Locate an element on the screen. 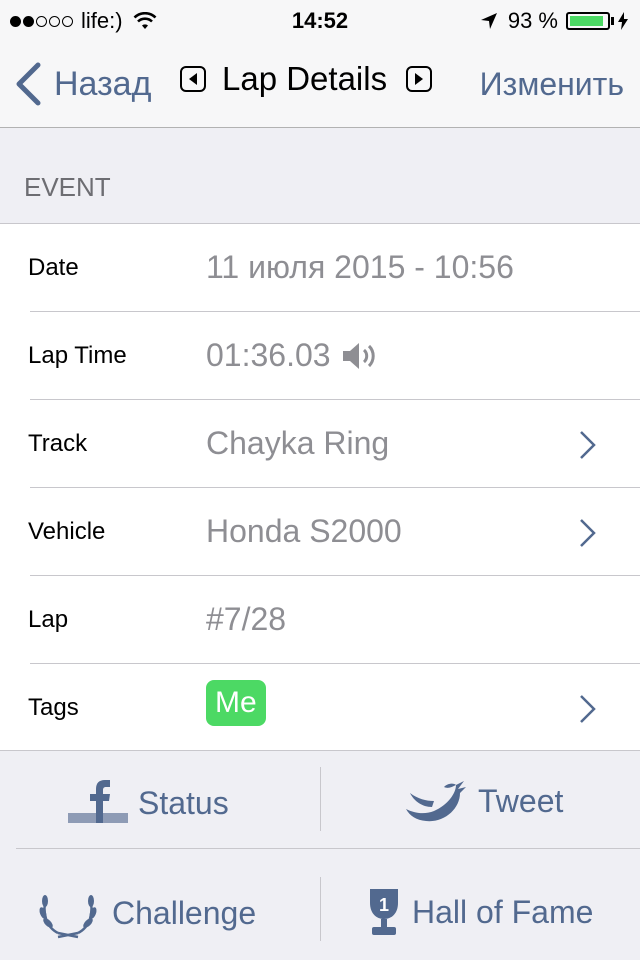  challenge-button: Challenge is located at coordinates (147, 913).